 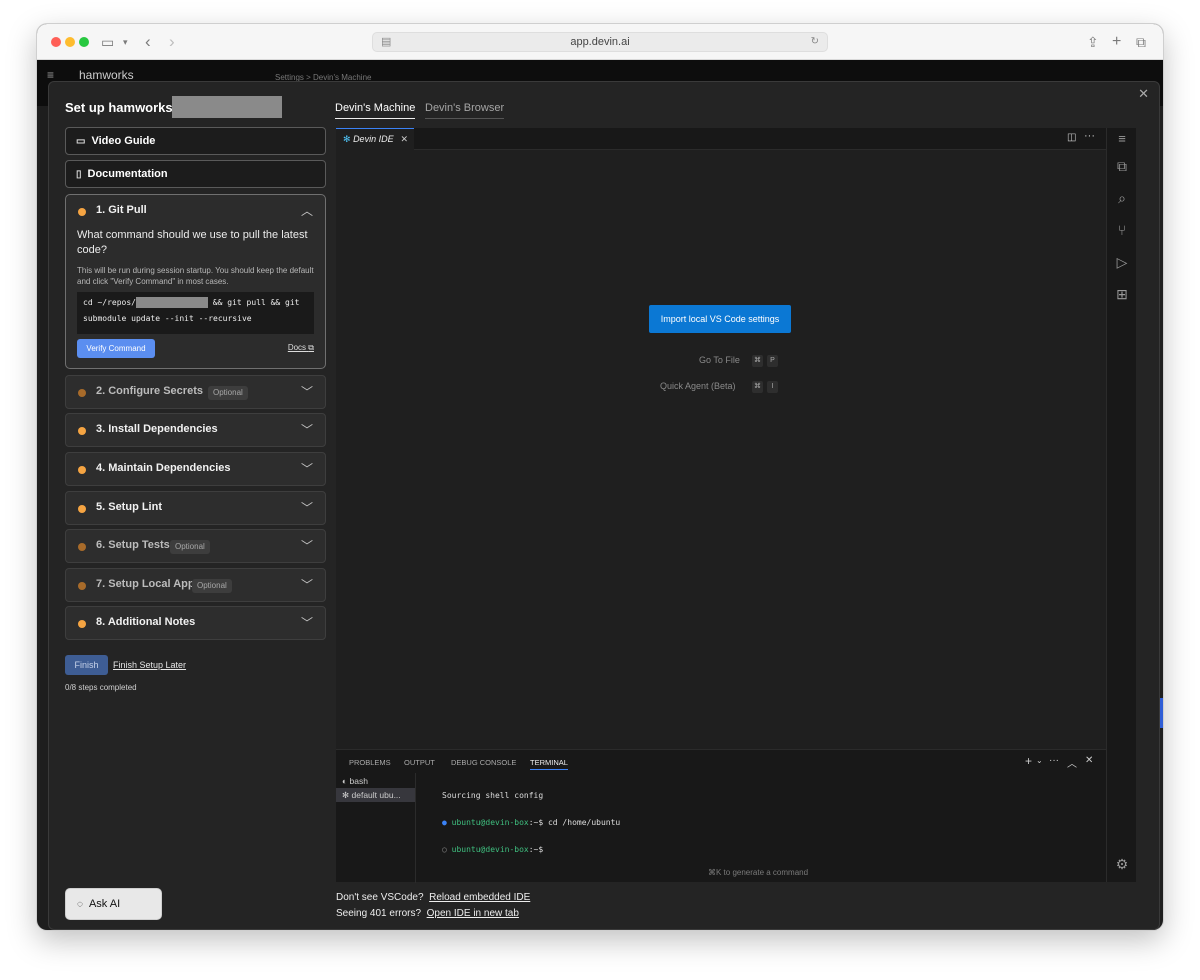 I want to click on page-settings-icon: ▤, so click(x=386, y=42).